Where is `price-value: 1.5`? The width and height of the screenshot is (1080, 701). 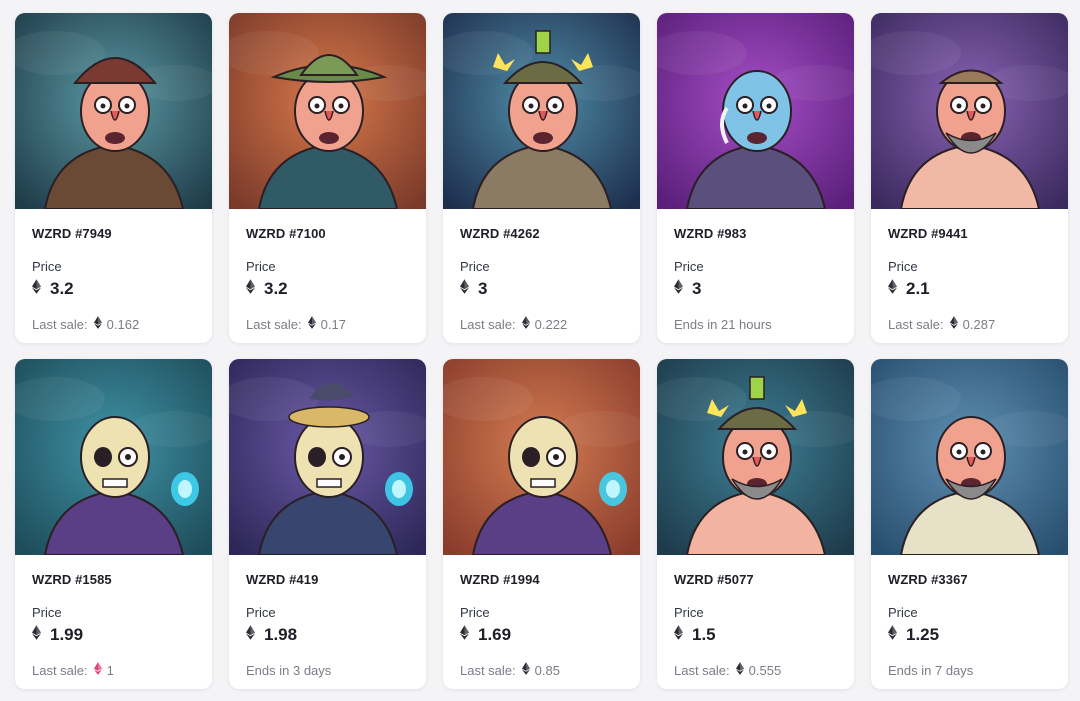
price-value: 1.5 is located at coordinates (704, 634).